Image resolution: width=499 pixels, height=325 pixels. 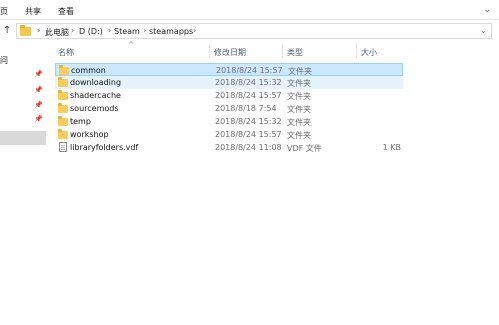 What do you see at coordinates (89, 134) in the screenshot?
I see `file-name: workshop` at bounding box center [89, 134].